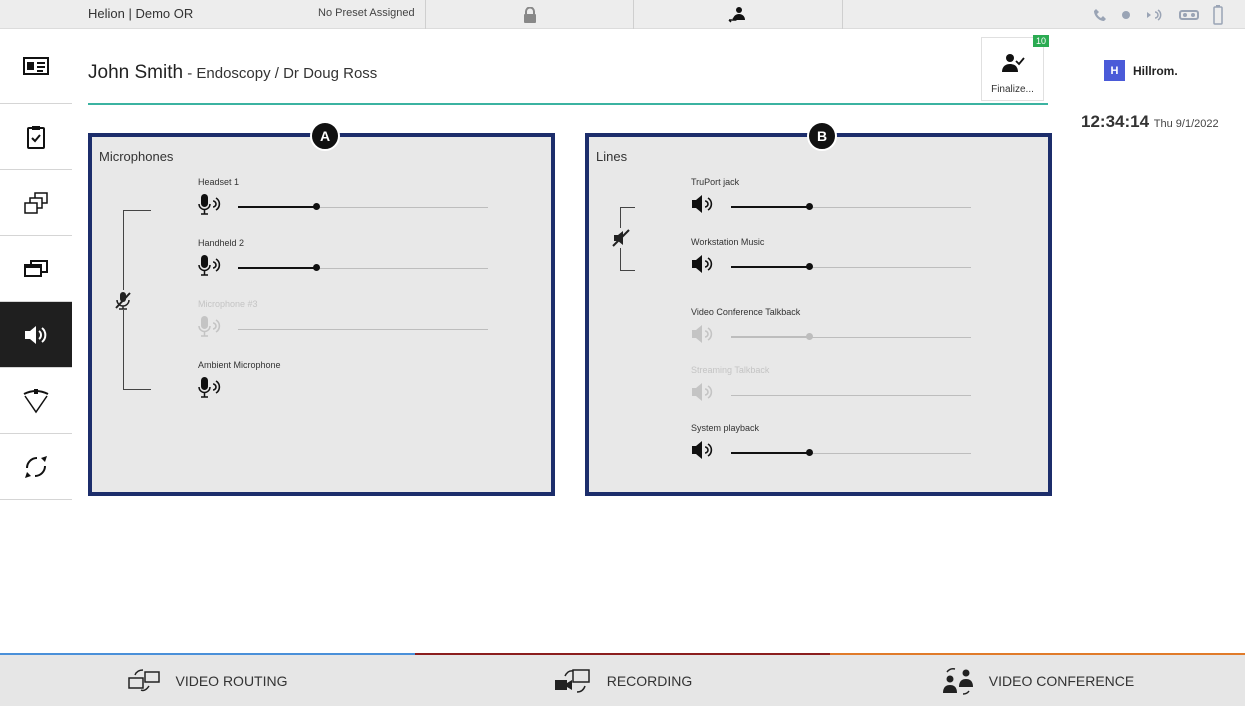  I want to click on channel-system-playback: System playback, so click(831, 448).